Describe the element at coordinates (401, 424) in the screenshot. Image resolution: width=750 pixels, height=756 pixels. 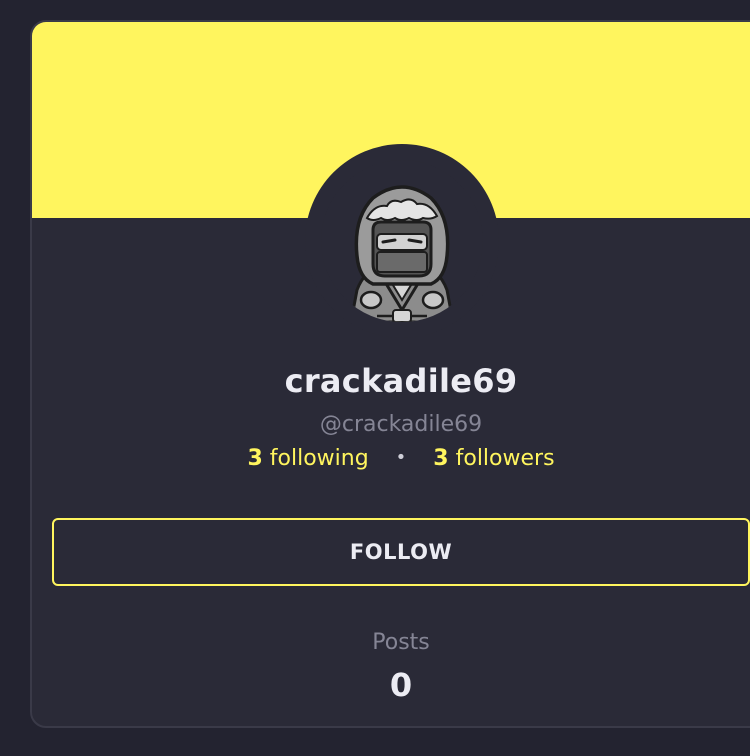
I see `user-handle: @crackadile69` at that location.